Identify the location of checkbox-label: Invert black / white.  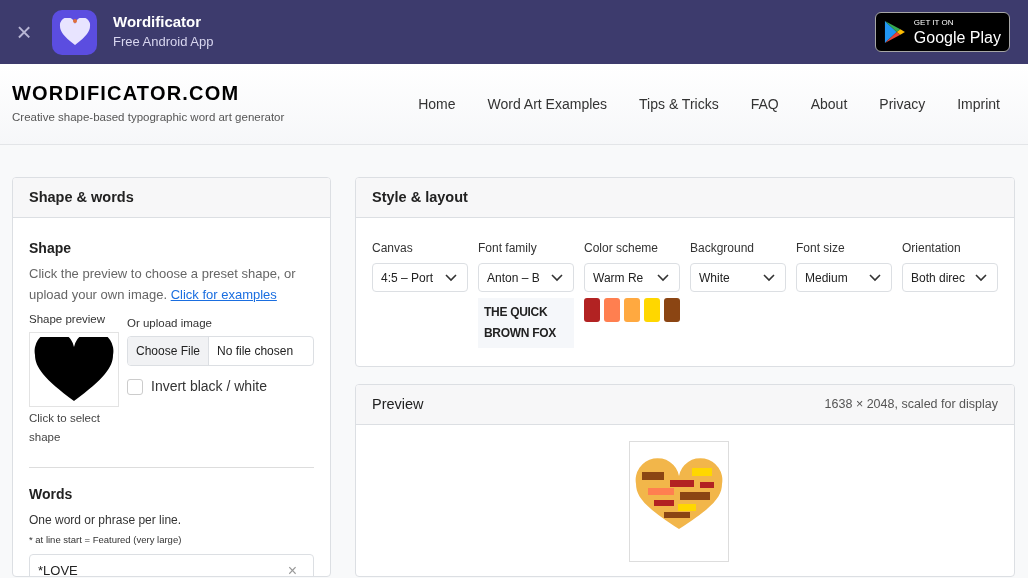
(209, 387).